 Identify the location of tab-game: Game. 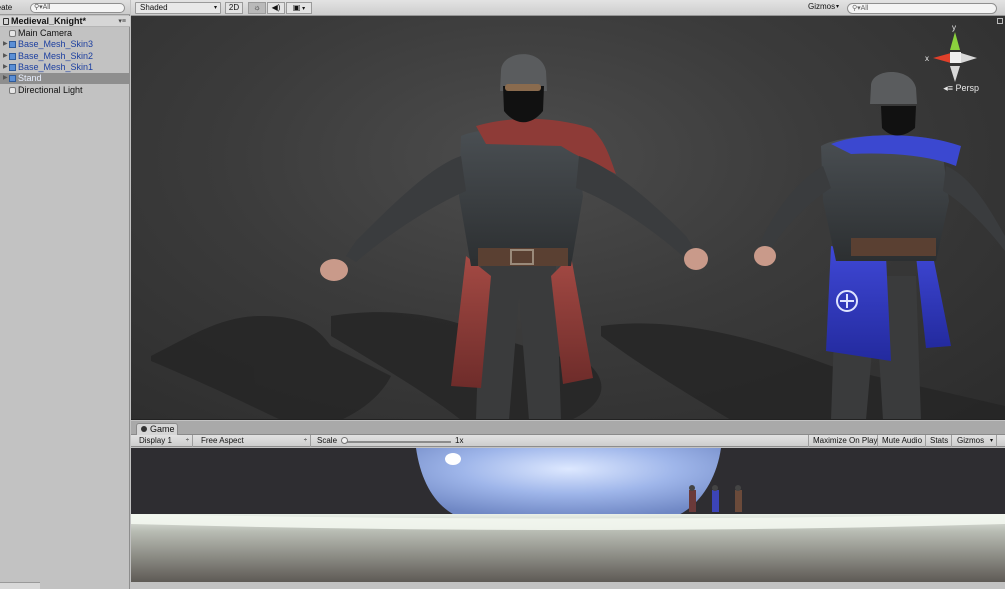
(157, 429).